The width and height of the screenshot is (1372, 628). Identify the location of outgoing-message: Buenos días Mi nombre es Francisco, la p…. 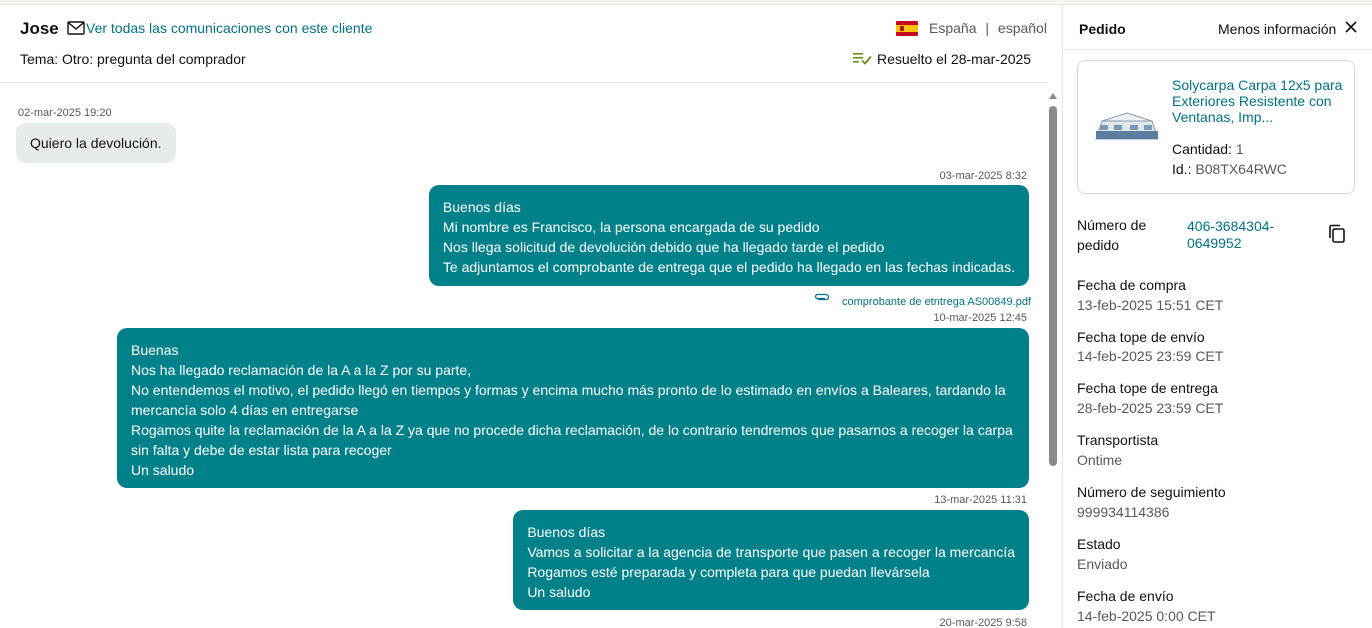
(728, 235).